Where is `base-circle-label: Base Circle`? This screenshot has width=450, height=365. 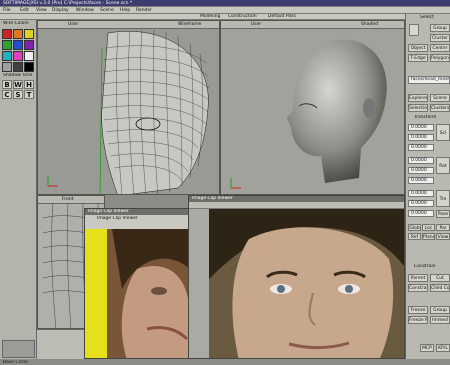
base-circle-label: Base Circle is located at coordinates (16, 362).